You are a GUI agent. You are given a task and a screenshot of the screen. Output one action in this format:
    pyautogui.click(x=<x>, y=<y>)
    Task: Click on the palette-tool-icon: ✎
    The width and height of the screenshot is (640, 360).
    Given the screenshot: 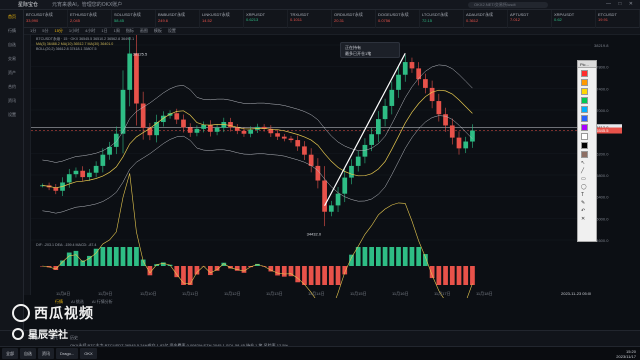 What is the action you would take?
    pyautogui.click(x=587, y=203)
    